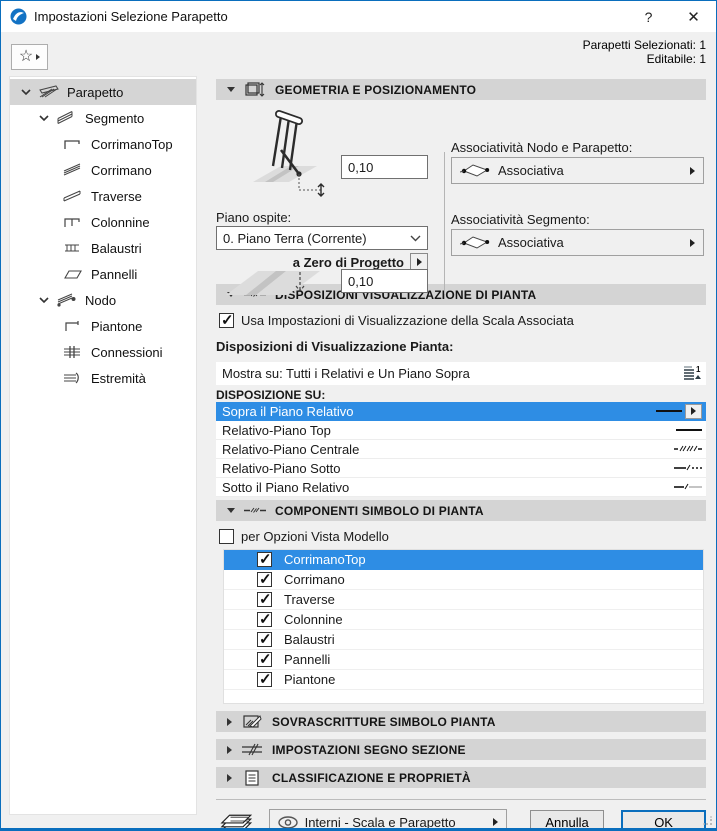 The image size is (717, 831). I want to click on pen-set-icon, so click(236, 821).